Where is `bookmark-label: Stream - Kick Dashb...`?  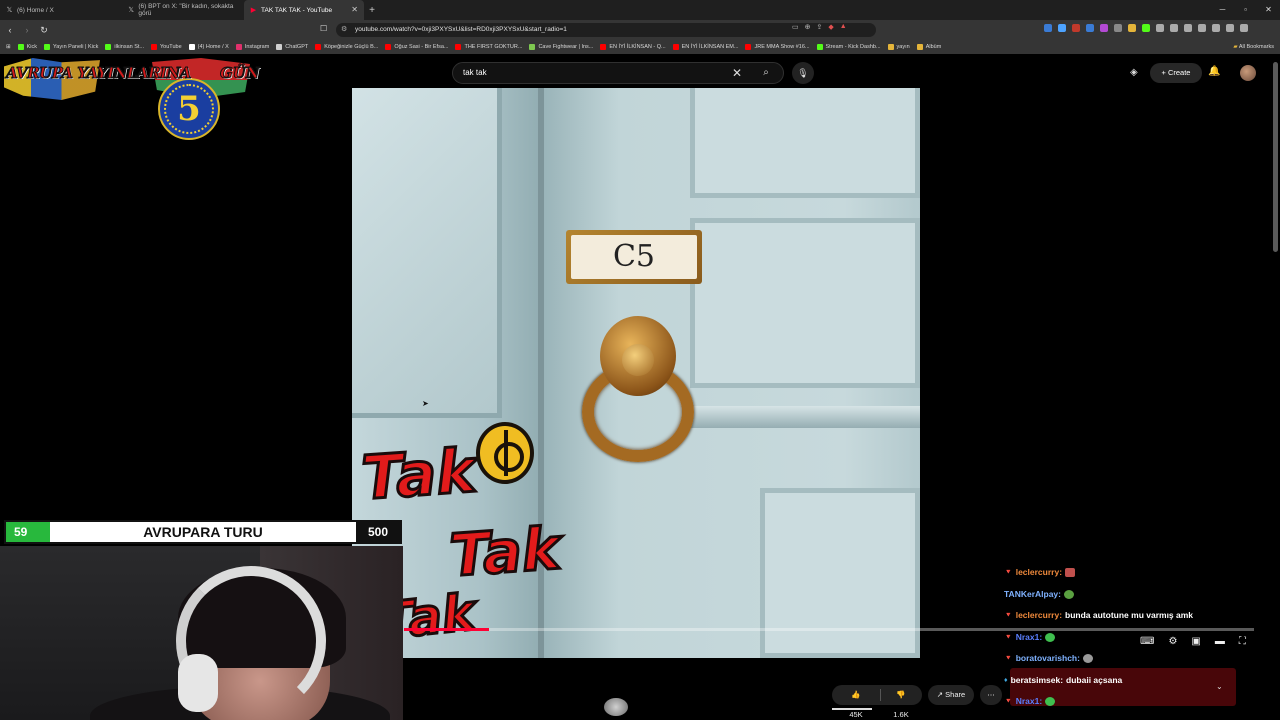 bookmark-label: Stream - Kick Dashb... is located at coordinates (853, 47).